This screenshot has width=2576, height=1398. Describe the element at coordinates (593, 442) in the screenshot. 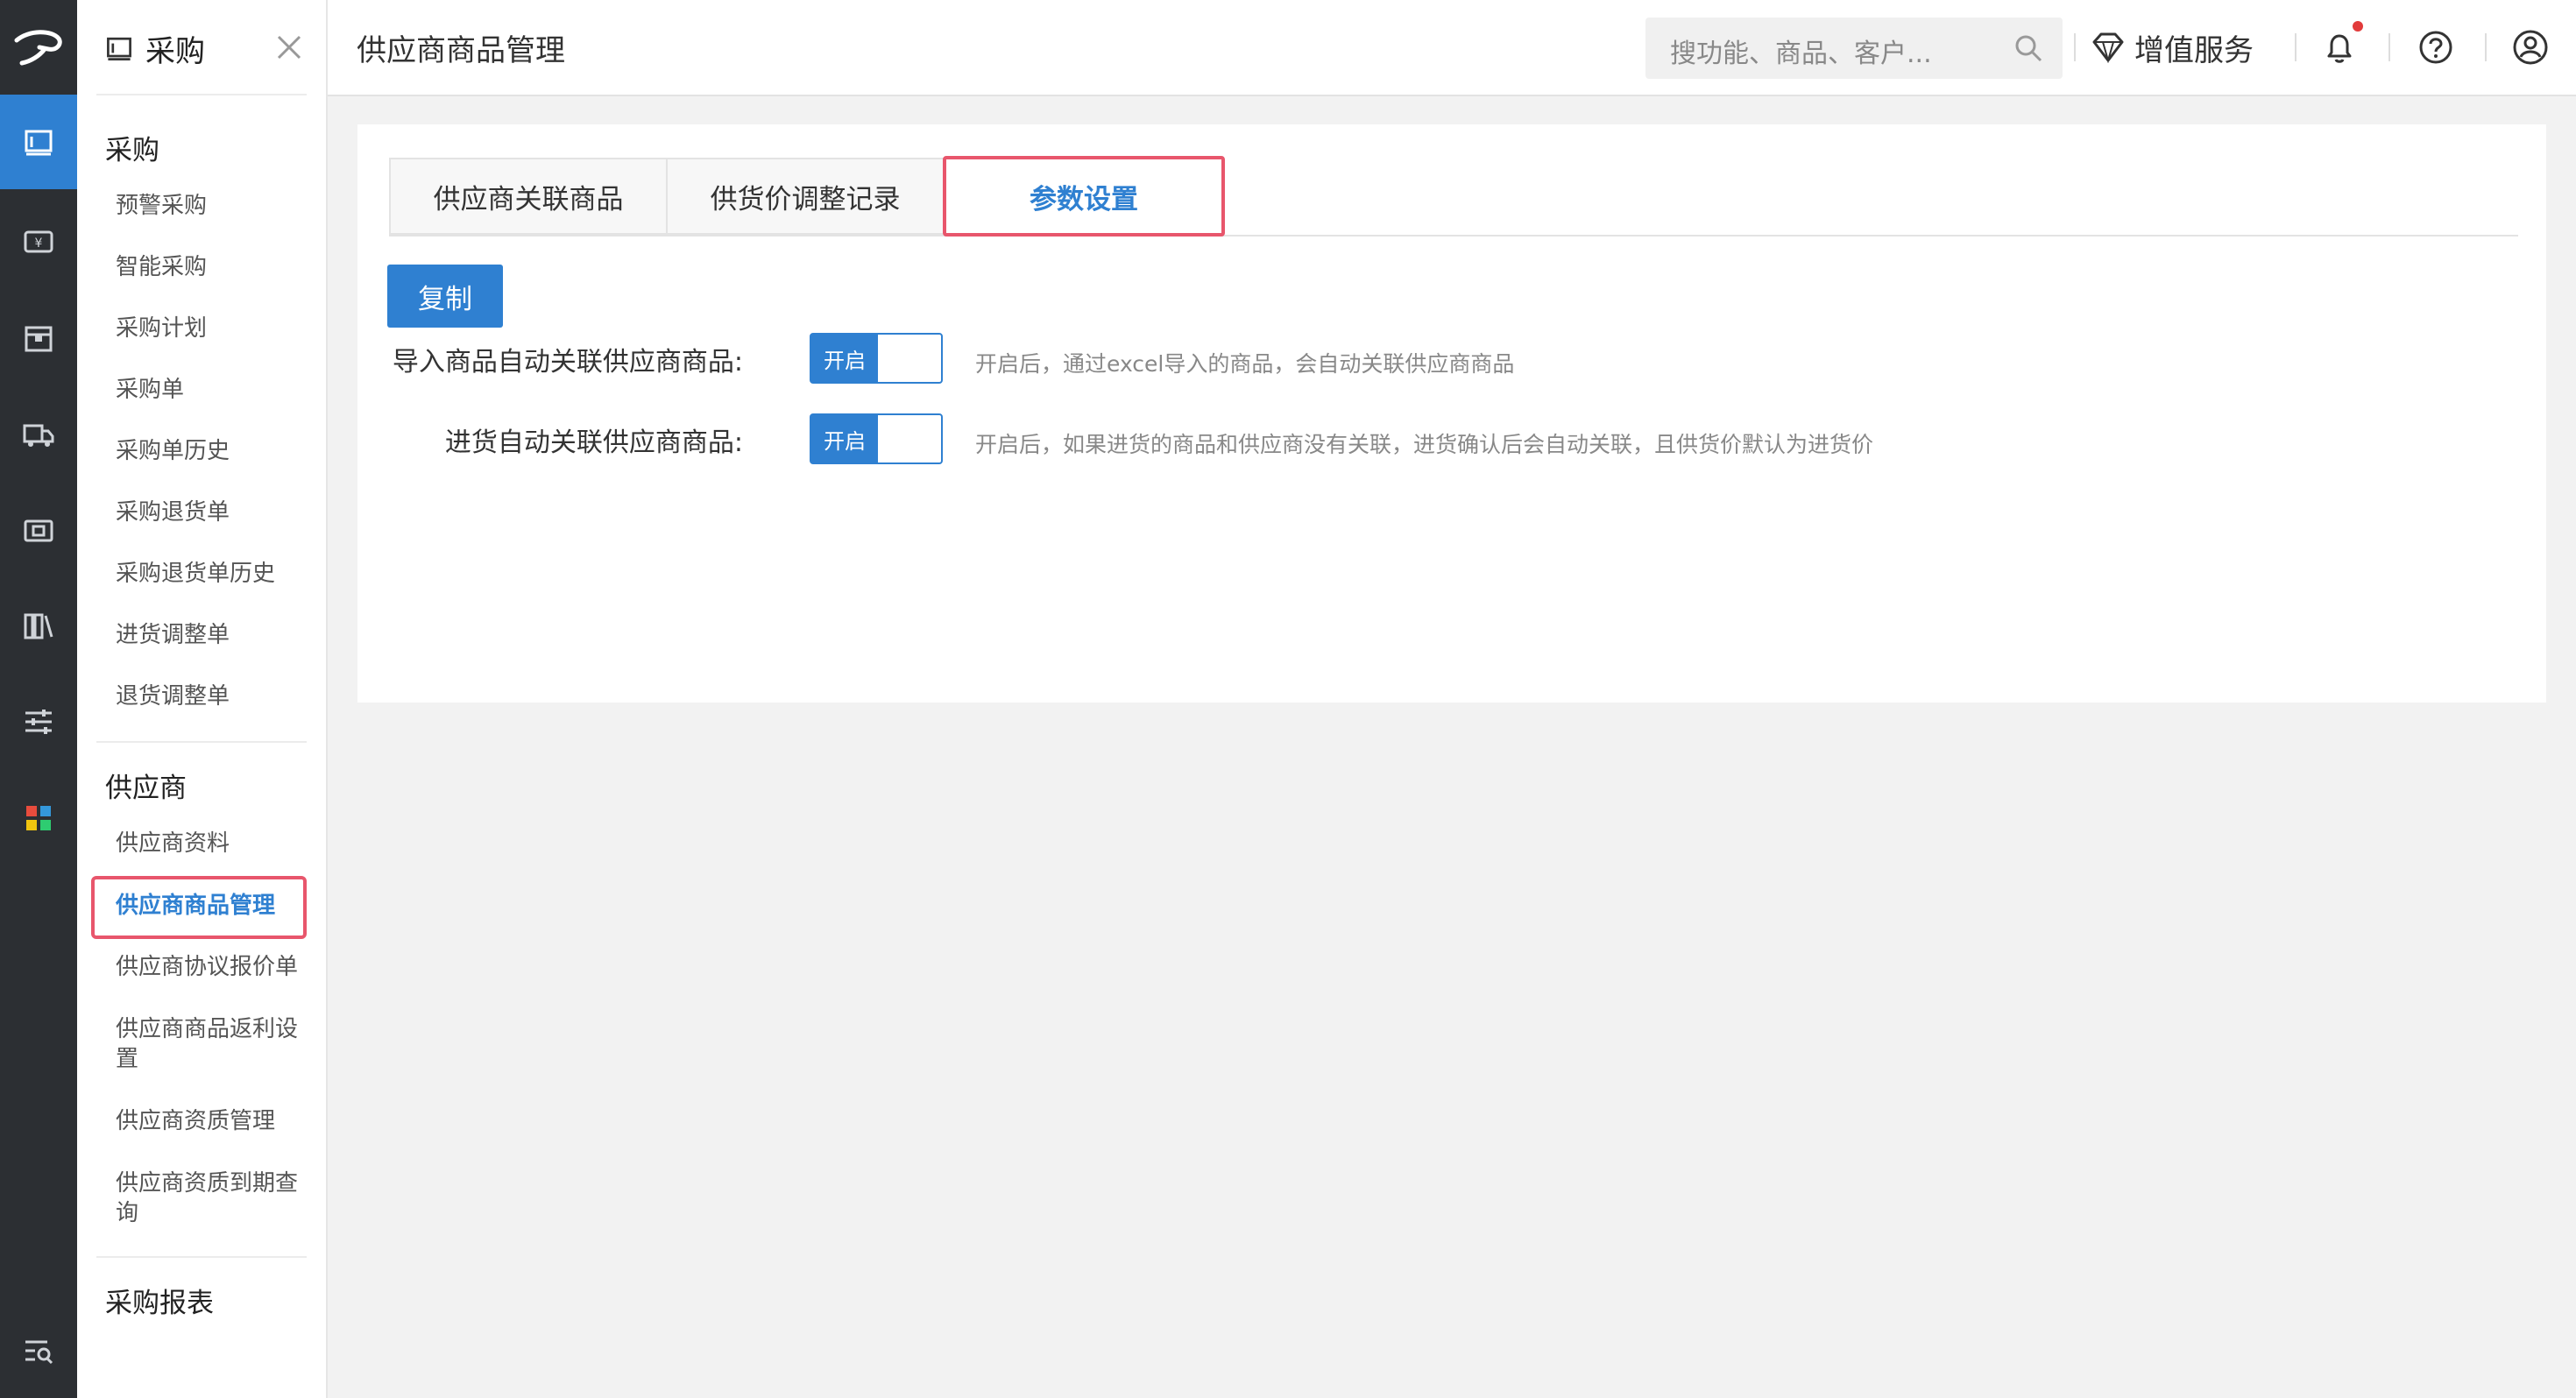

I see `setting-label-stock-in-auto-link: 进货自动关联供应商商品:` at that location.